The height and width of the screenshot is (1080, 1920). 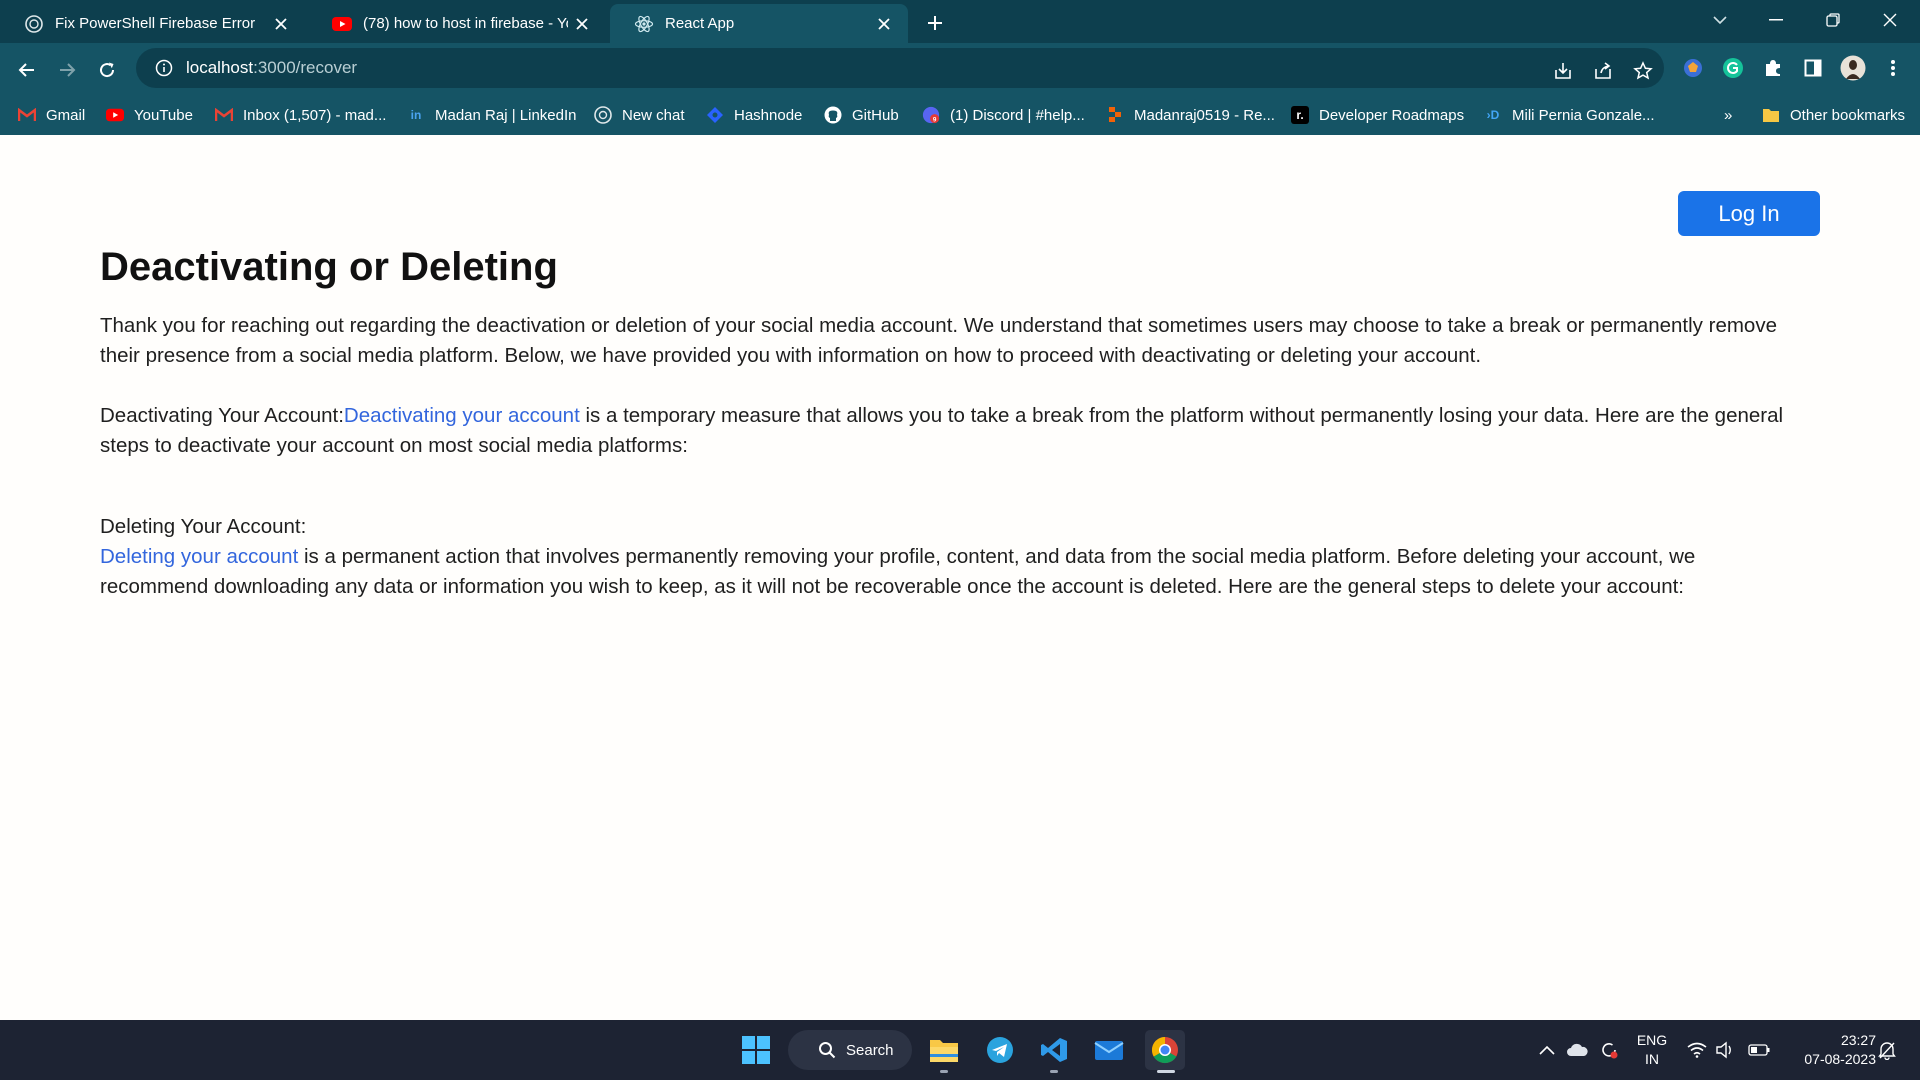 I want to click on tab-youtube-firebase: (78) how to host in firebase - You, so click(x=457, y=23).